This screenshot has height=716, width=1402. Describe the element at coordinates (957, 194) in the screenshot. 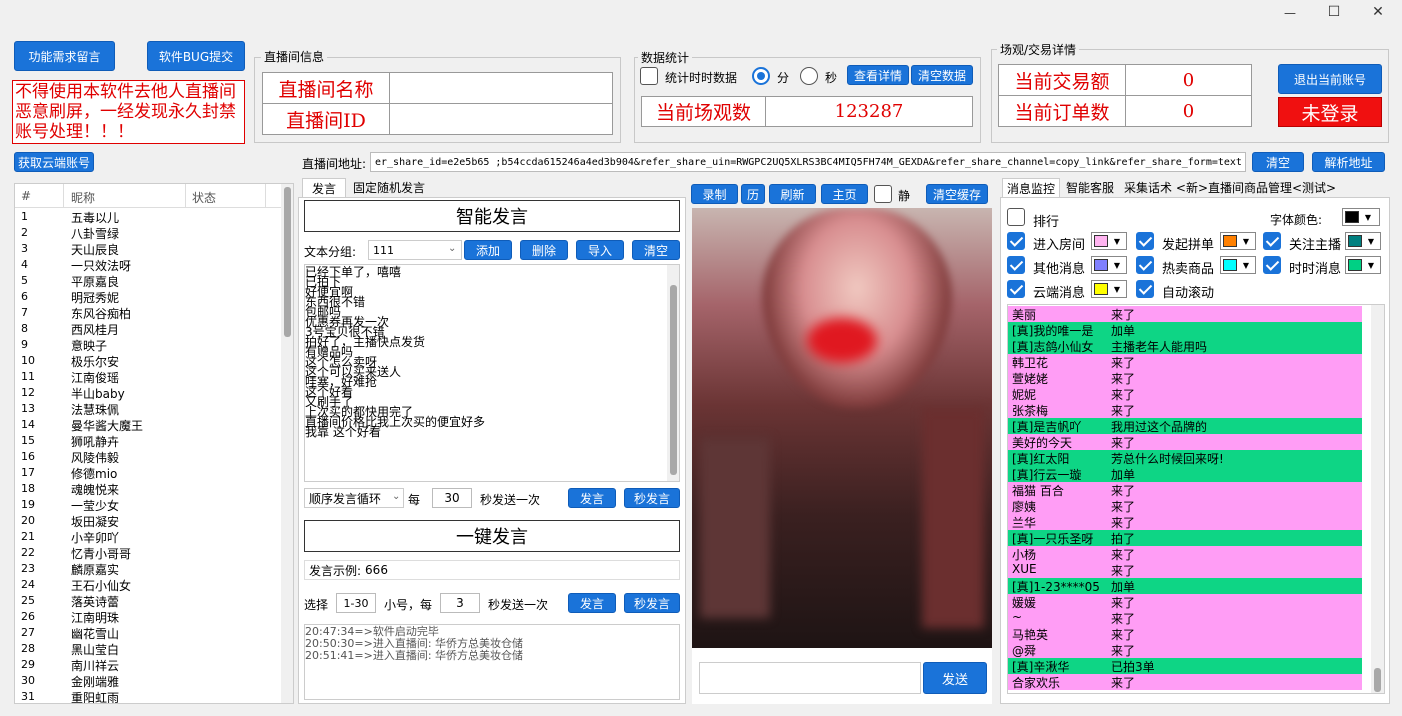

I see `clear-cache-button: 清空缓存` at that location.